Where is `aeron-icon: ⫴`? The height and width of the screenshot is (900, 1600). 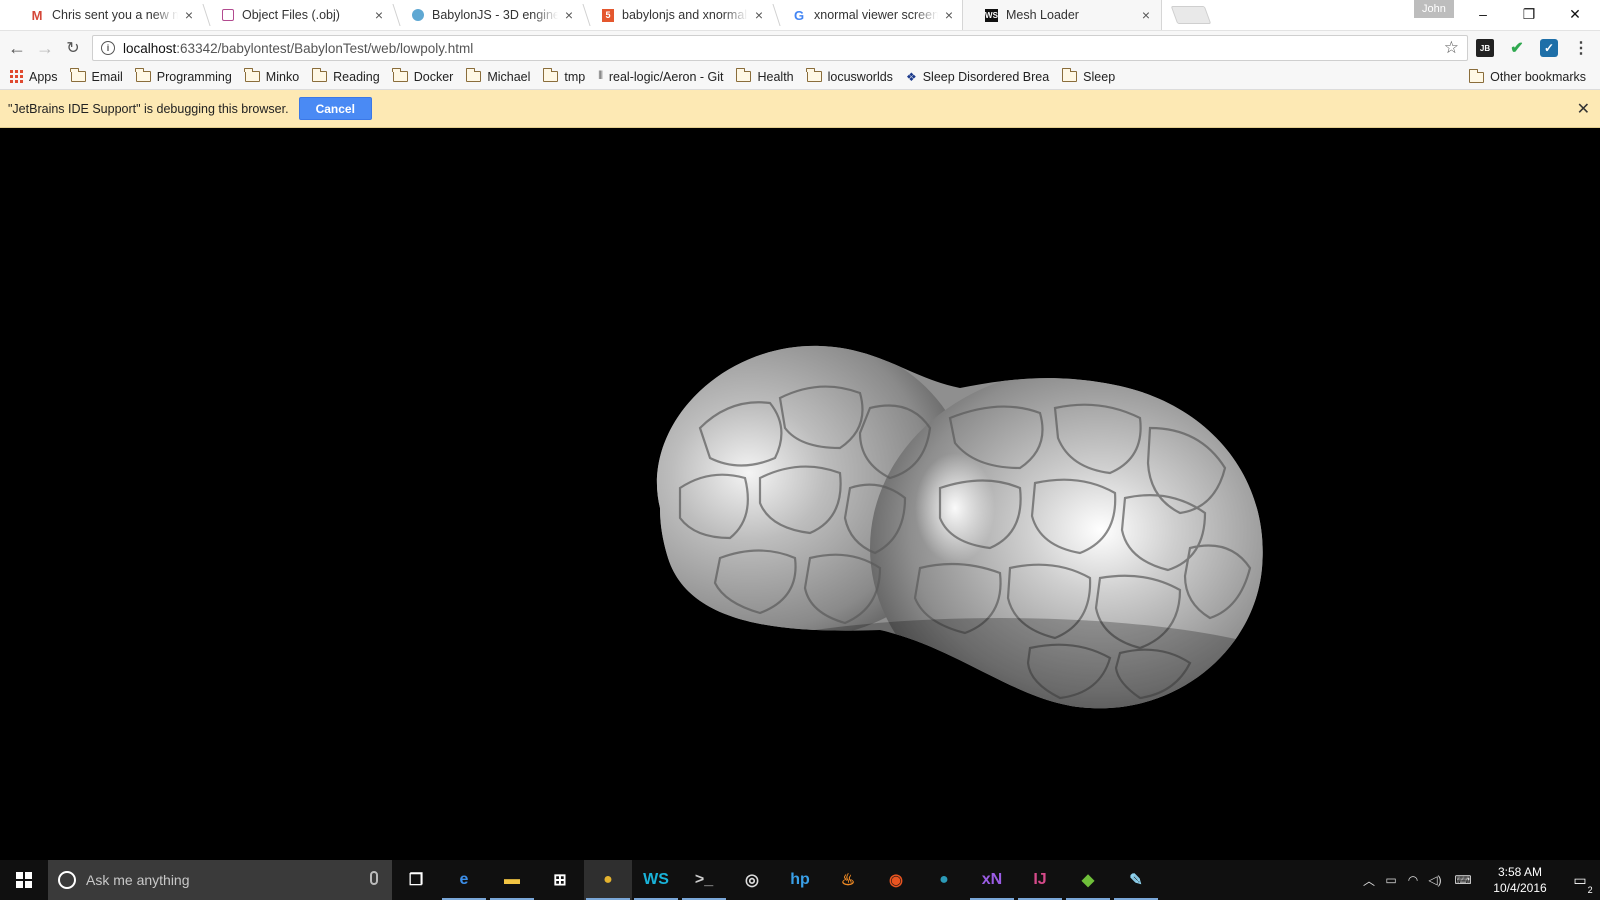 aeron-icon: ⫴ is located at coordinates (600, 76).